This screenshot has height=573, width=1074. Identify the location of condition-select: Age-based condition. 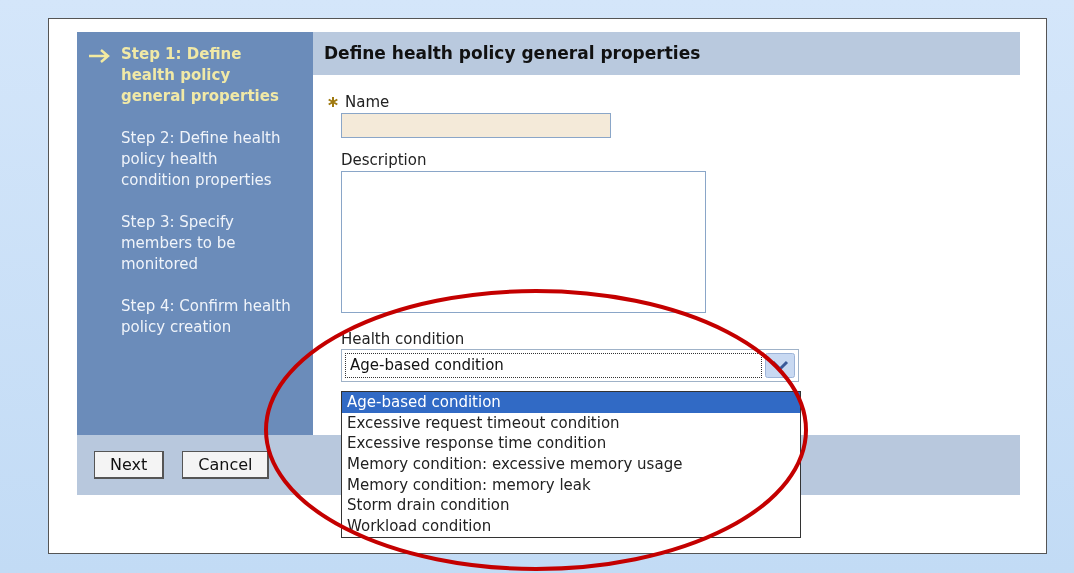
(570, 365).